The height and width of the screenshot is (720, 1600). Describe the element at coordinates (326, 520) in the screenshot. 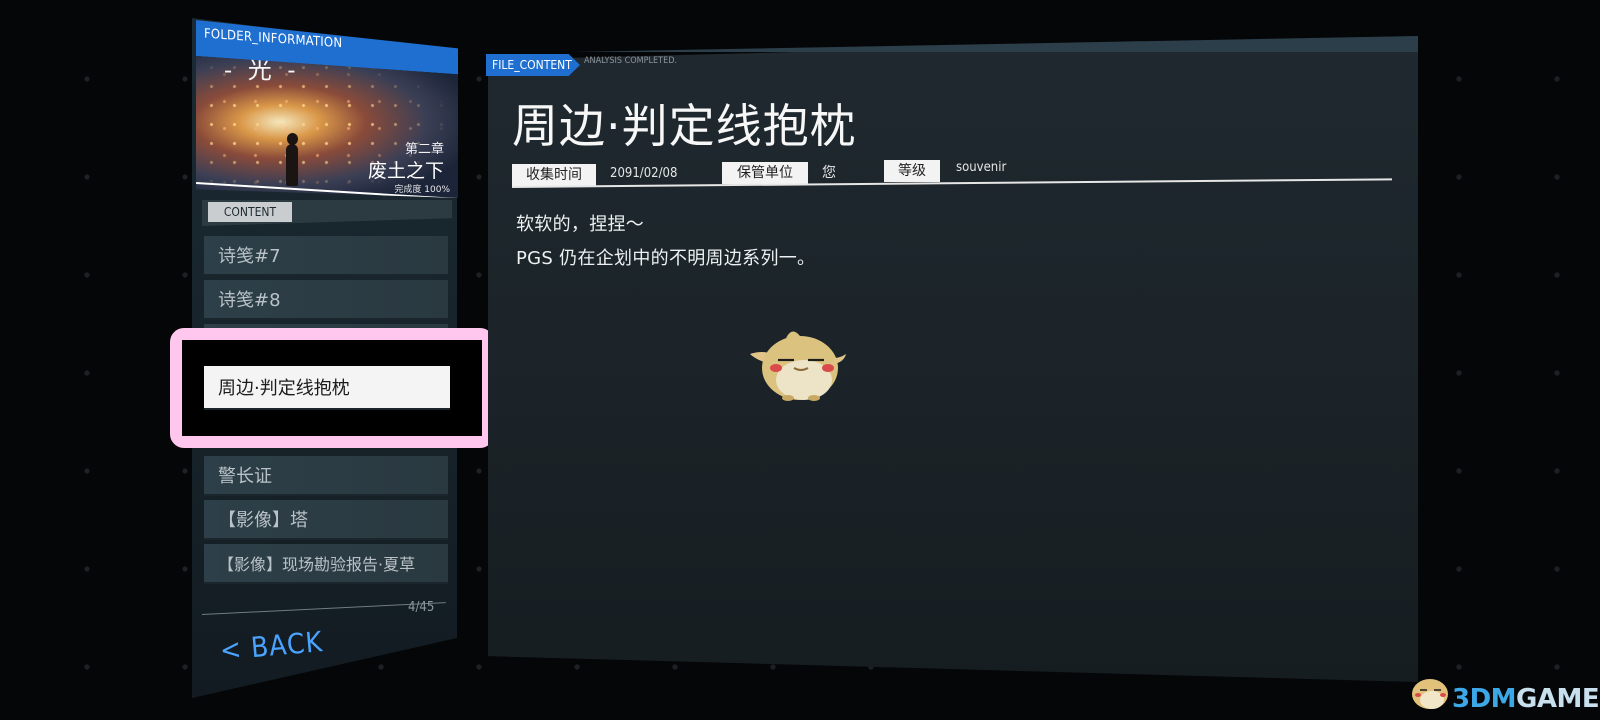

I see `list-item: 【影像】塔` at that location.